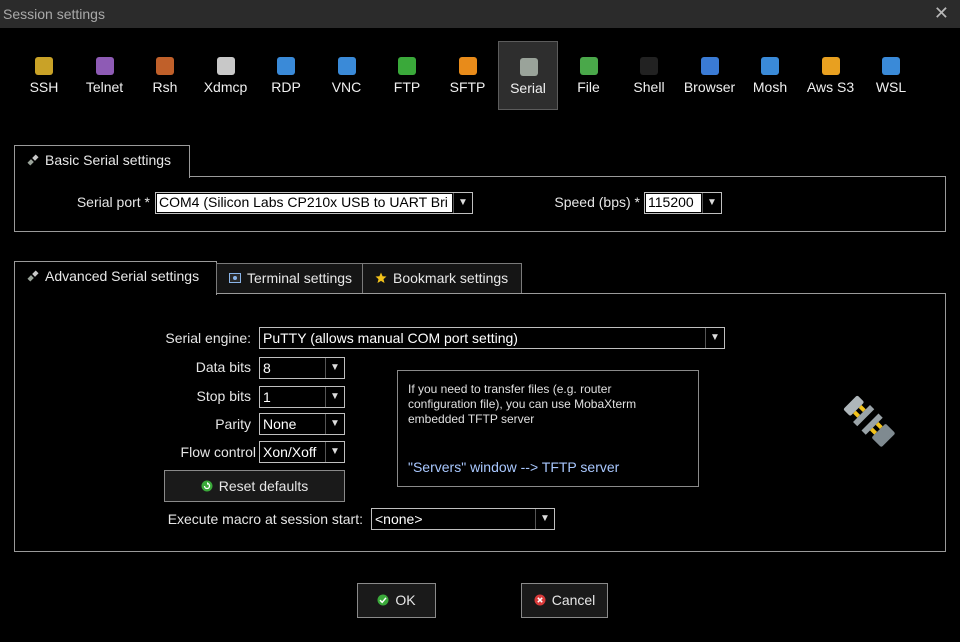 The image size is (960, 642). What do you see at coordinates (165, 87) in the screenshot?
I see `session-type-label: Rsh` at bounding box center [165, 87].